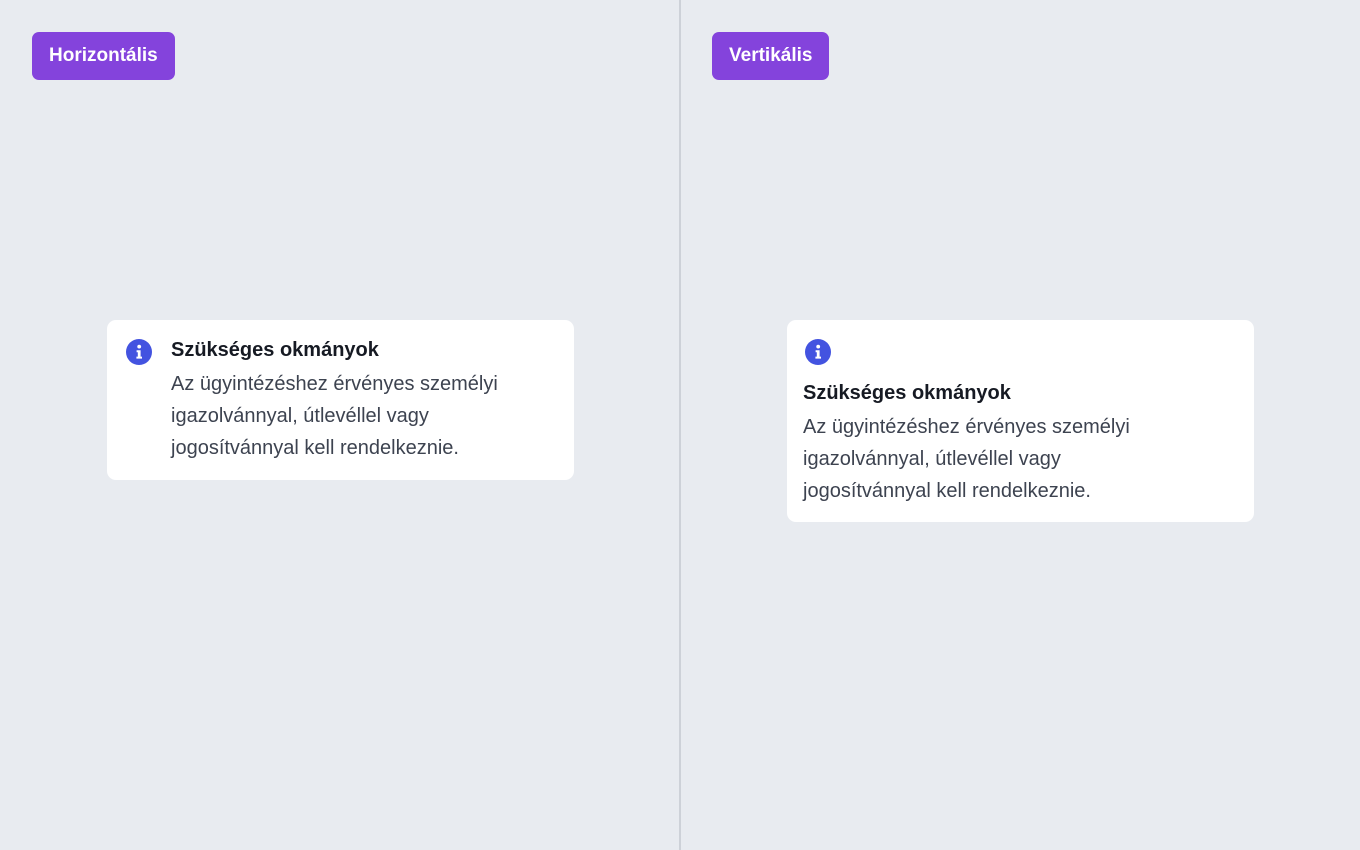 The width and height of the screenshot is (1360, 850). I want to click on vertical-tag: Vertikális, so click(771, 56).